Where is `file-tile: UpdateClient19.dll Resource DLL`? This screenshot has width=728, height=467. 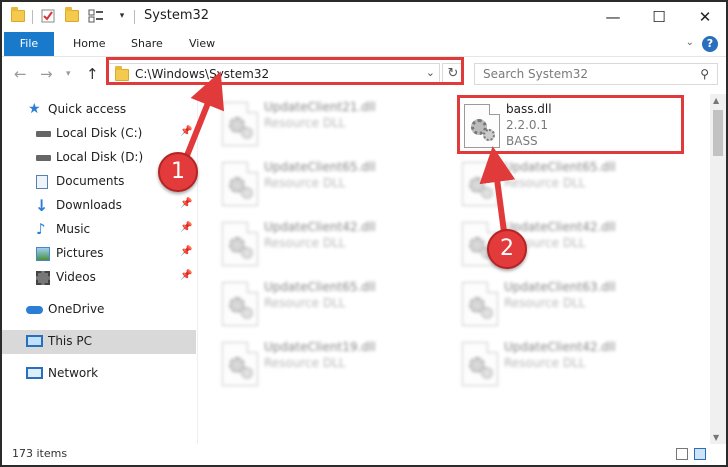 file-tile: UpdateClient19.dll Resource DLL is located at coordinates (331, 364).